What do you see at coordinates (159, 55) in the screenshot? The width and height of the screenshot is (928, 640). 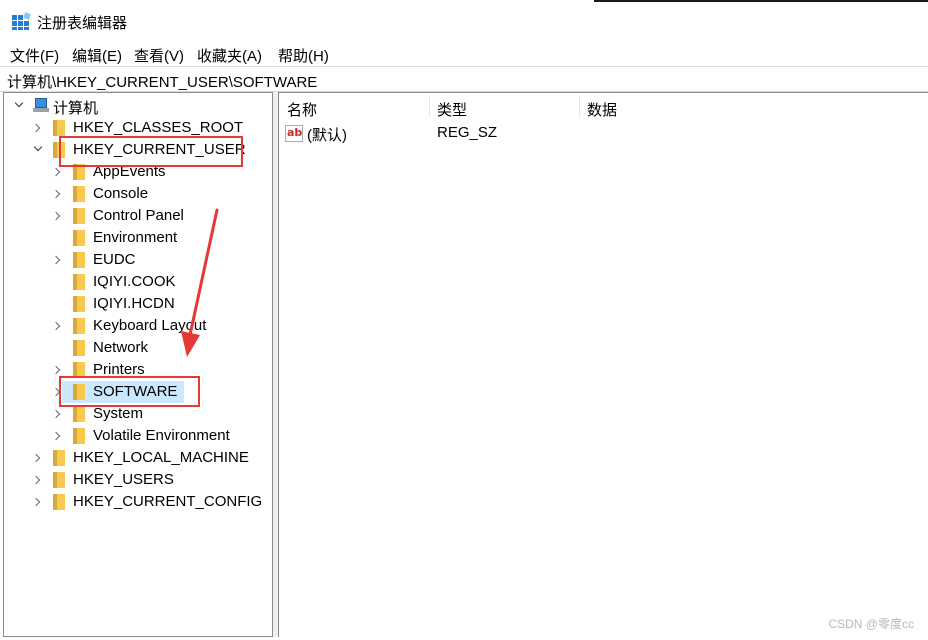 I see `menu-view: 查看(V)` at bounding box center [159, 55].